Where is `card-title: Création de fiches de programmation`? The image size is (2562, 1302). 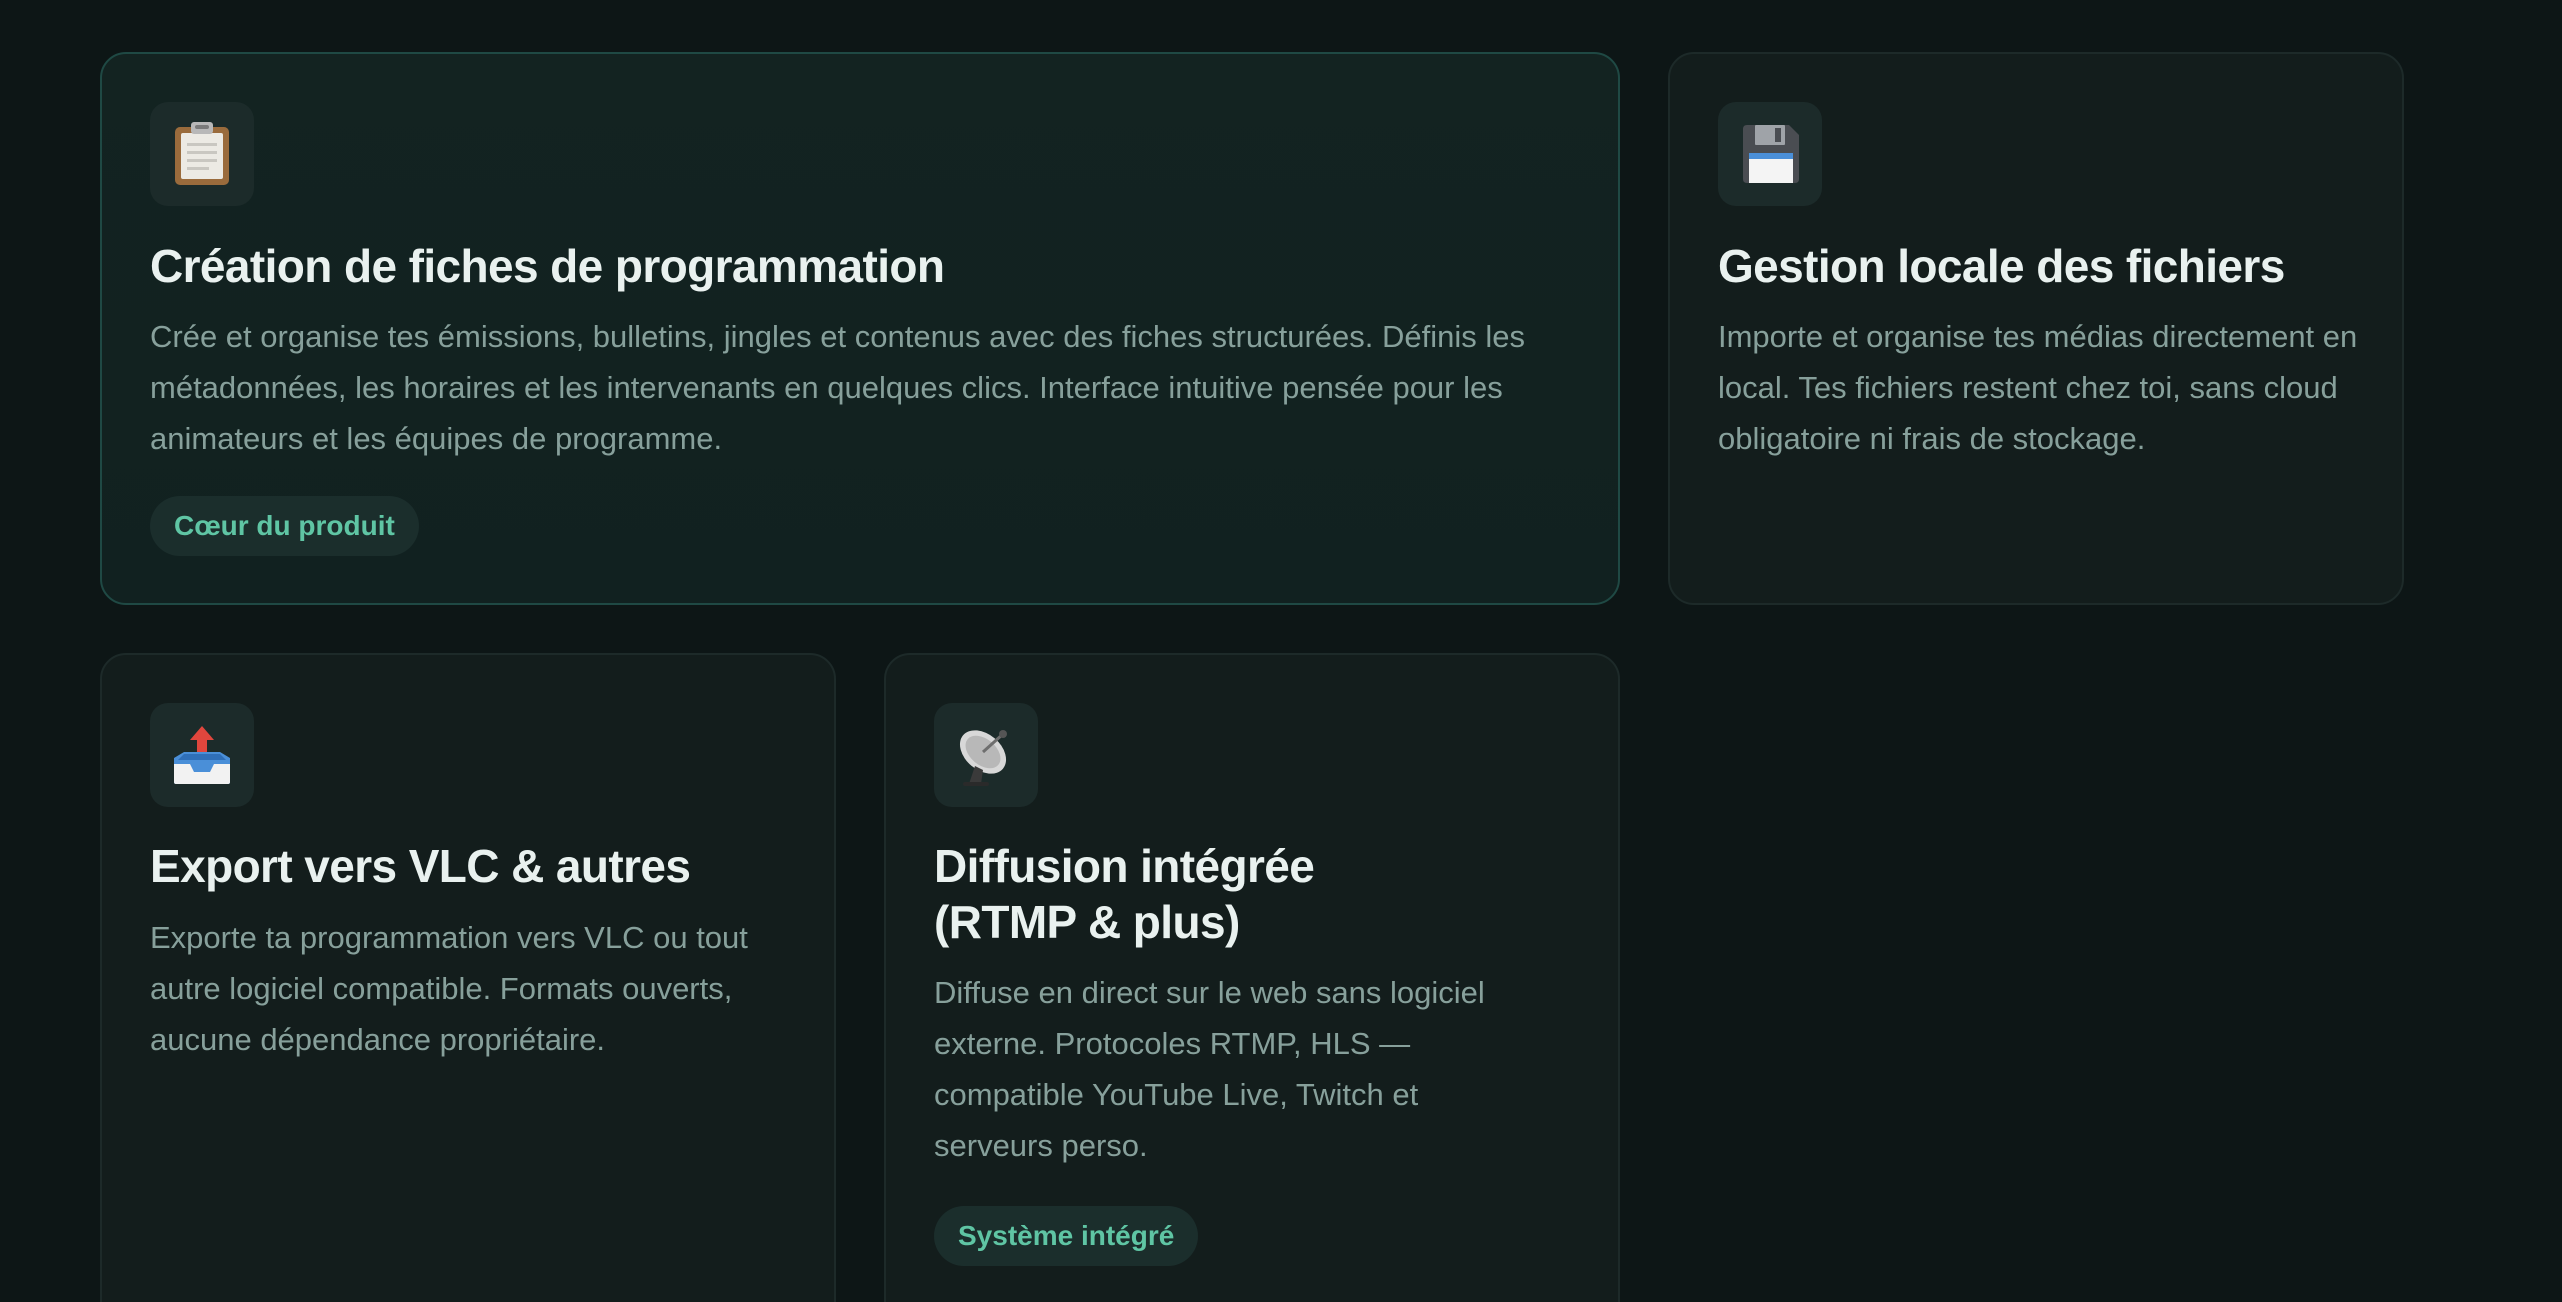
card-title: Création de fiches de programmation is located at coordinates (547, 266).